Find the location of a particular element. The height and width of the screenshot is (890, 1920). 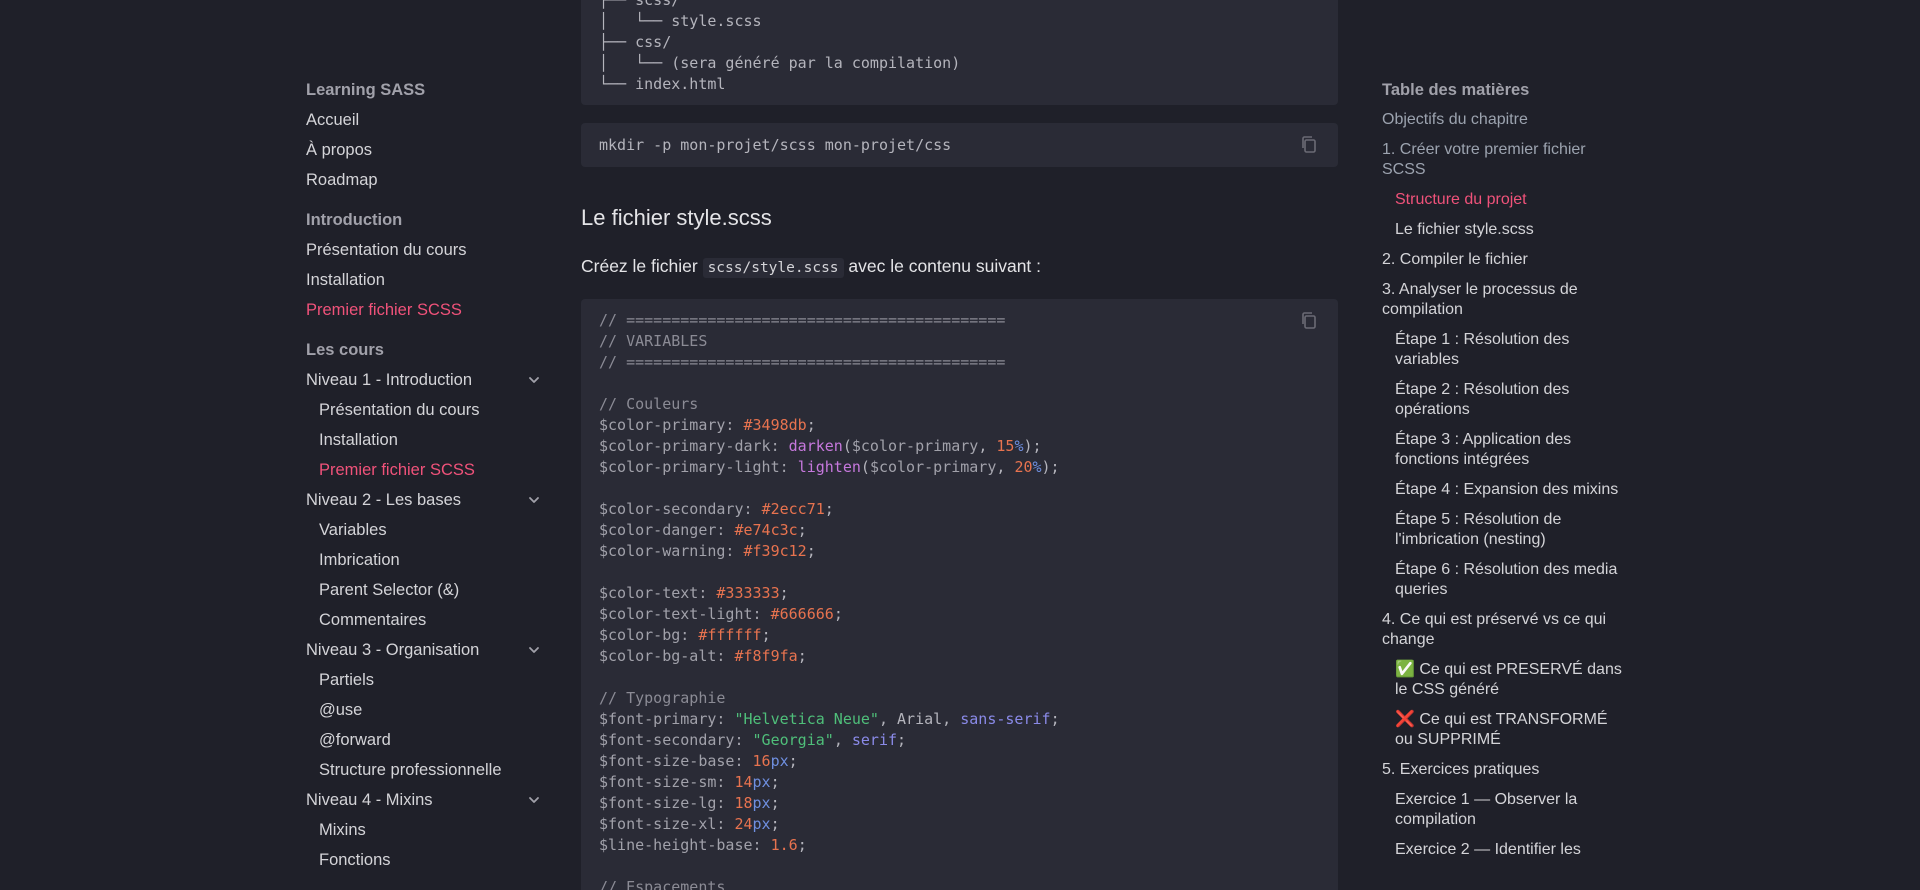

code-line: └── index.html is located at coordinates (662, 84).